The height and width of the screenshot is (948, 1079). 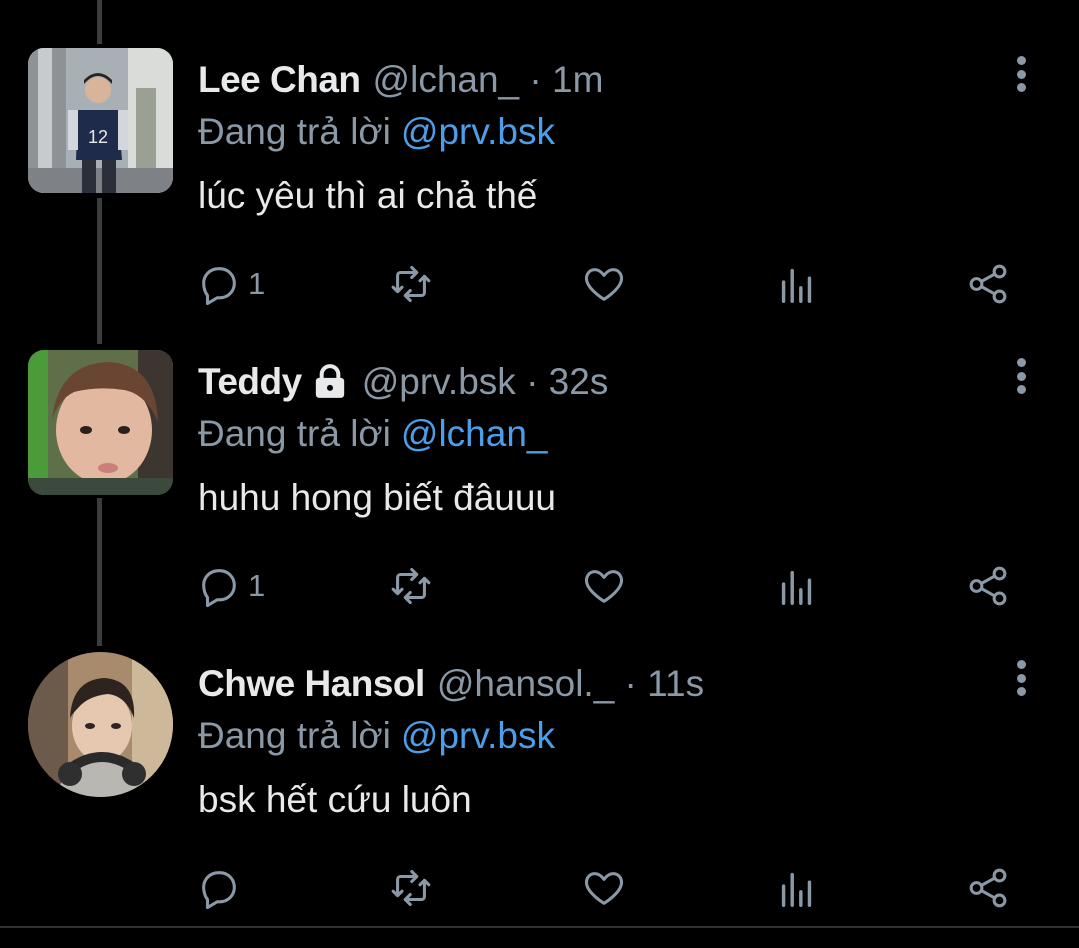 I want to click on avatar: 12, so click(x=100, y=120).